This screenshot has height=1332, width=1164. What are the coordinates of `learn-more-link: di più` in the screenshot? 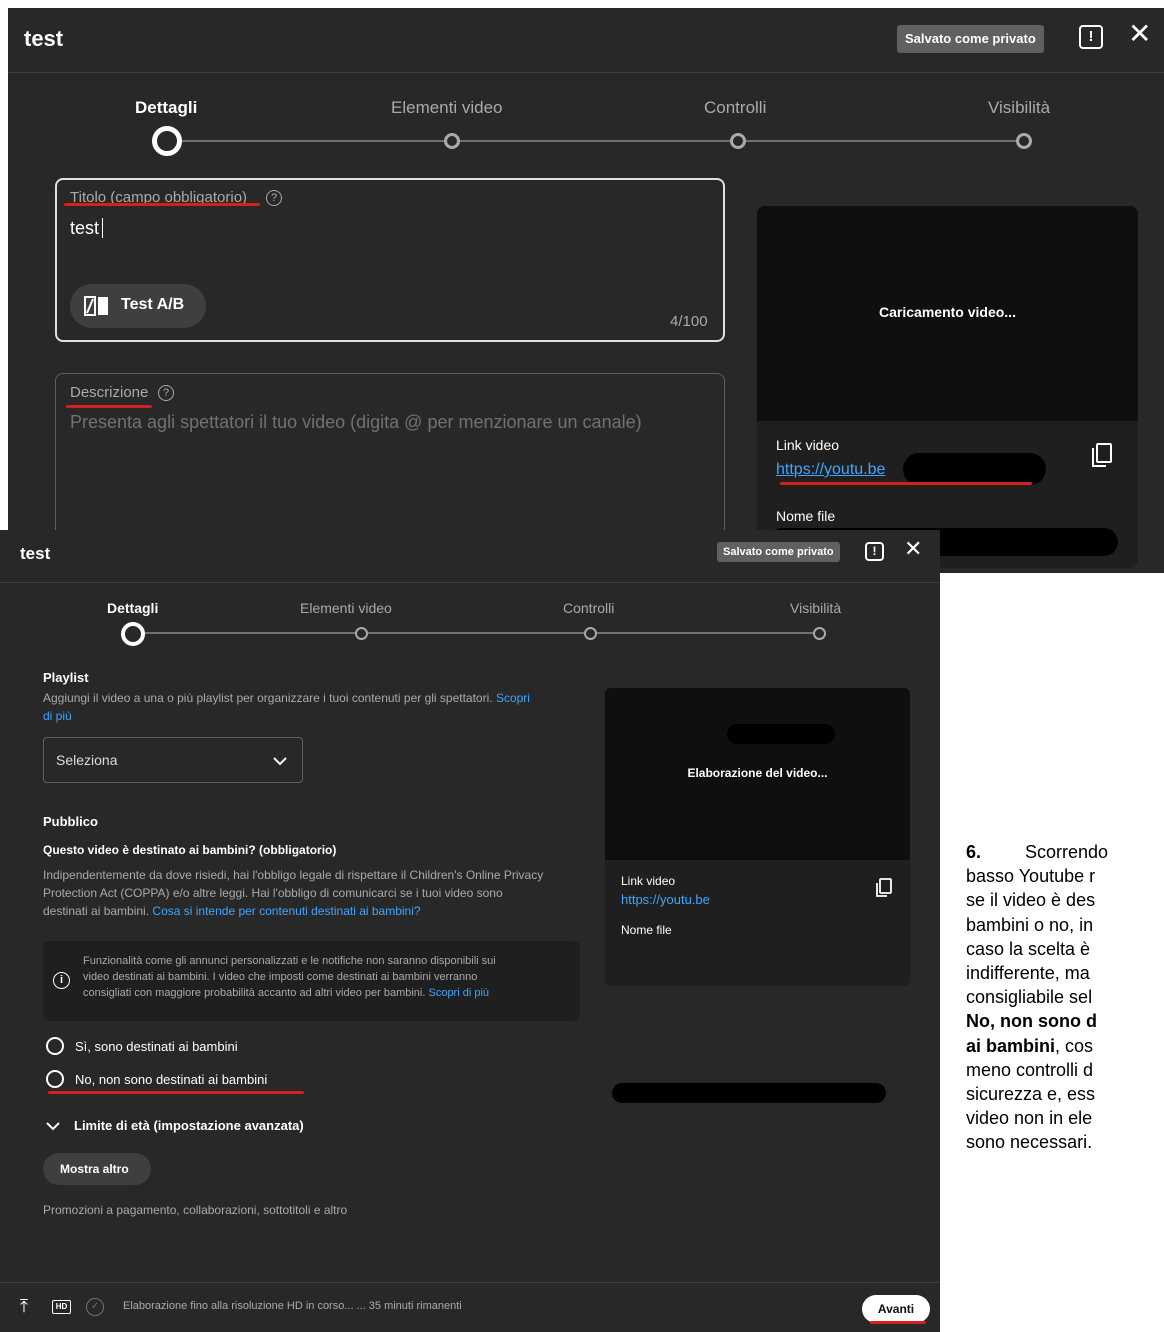 It's located at (57, 716).